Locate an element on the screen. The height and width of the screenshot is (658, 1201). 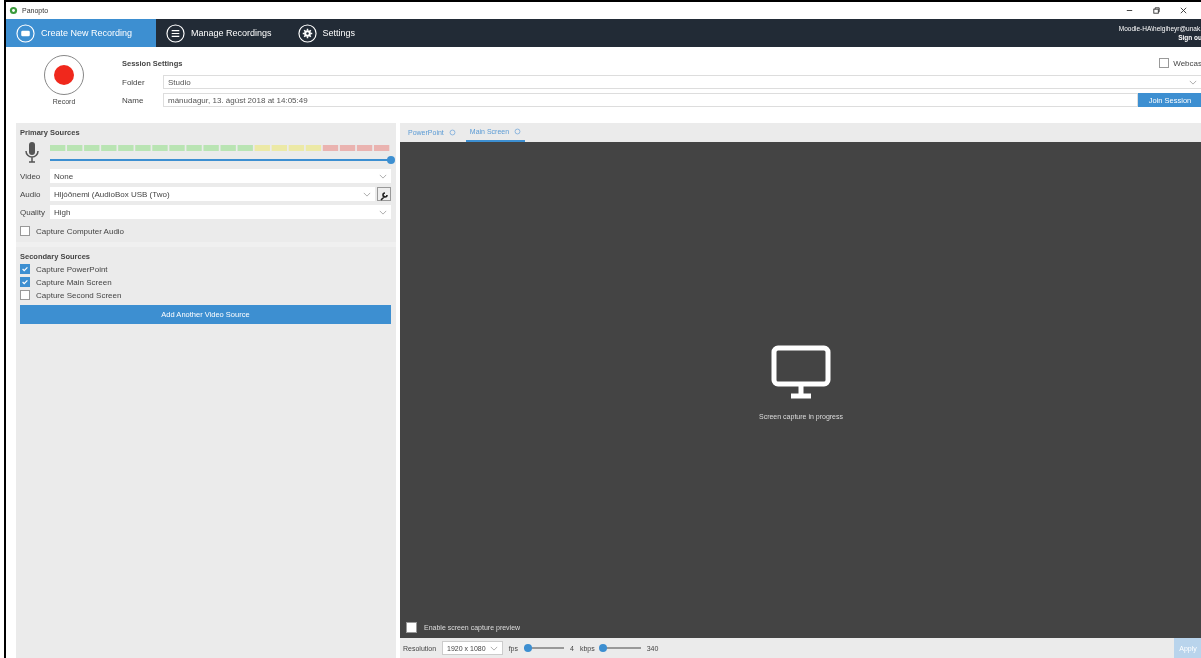
record-button is located at coordinates (64, 75).